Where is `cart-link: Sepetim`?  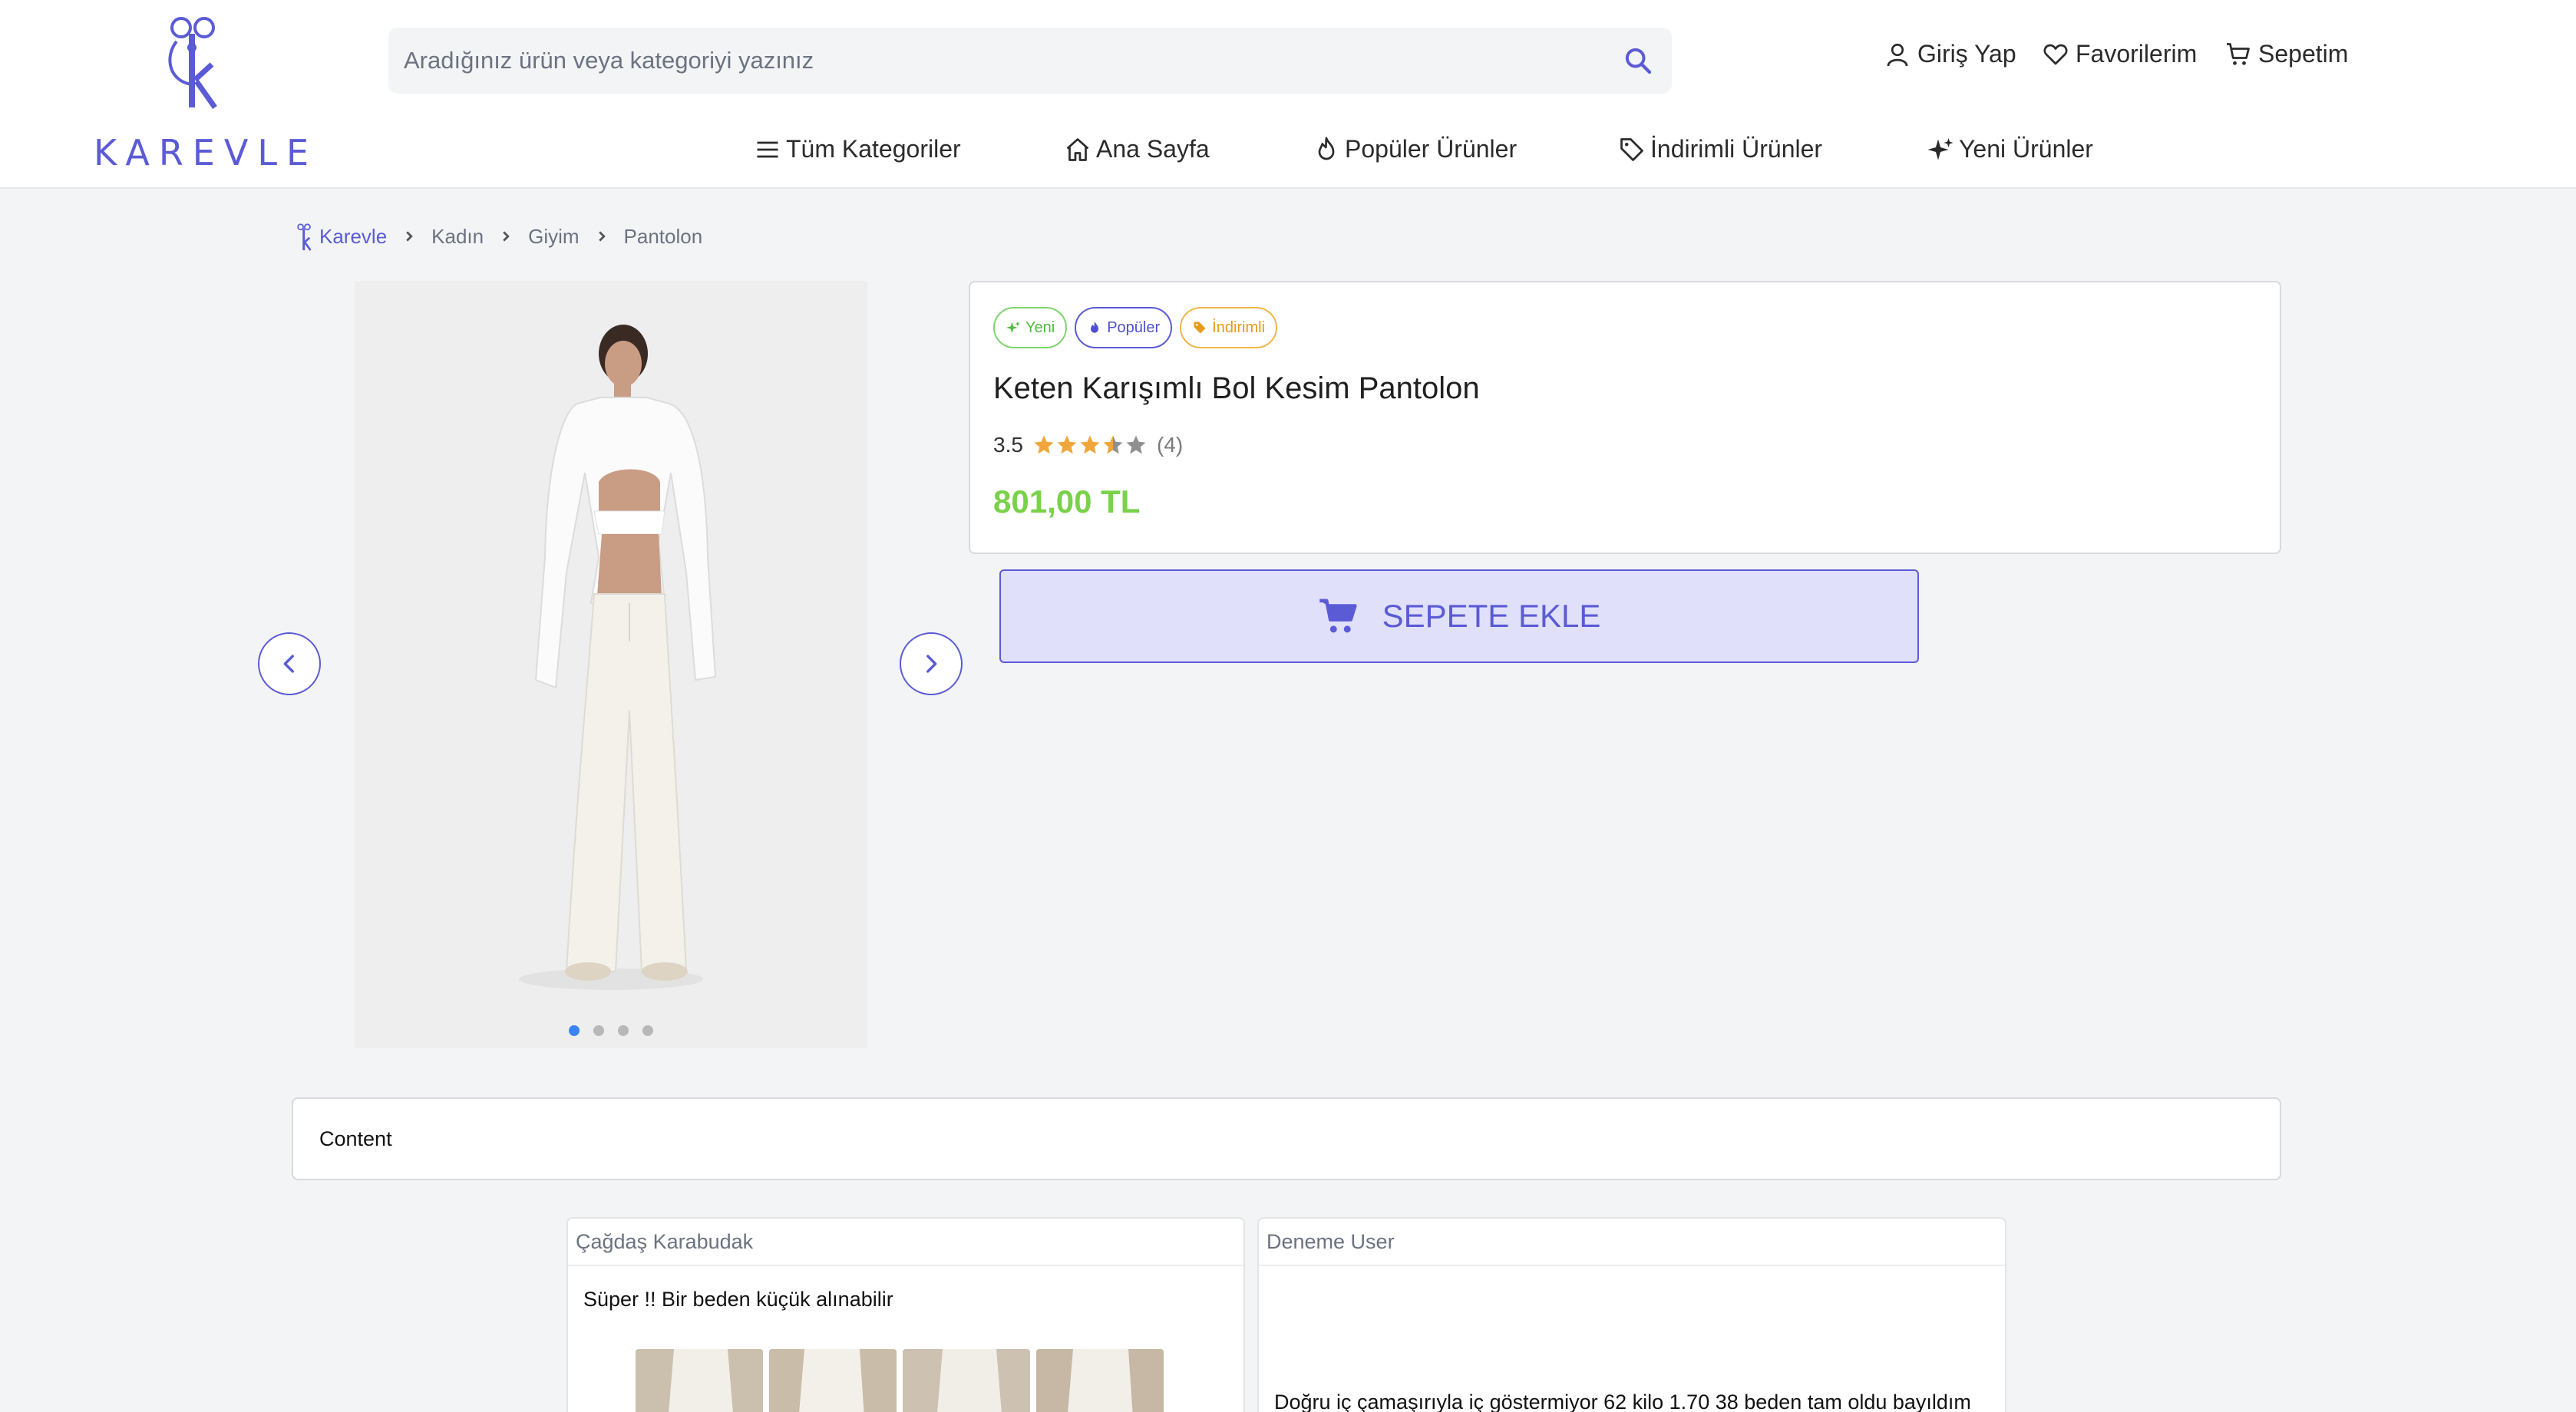
cart-link: Sepetim is located at coordinates (2286, 54).